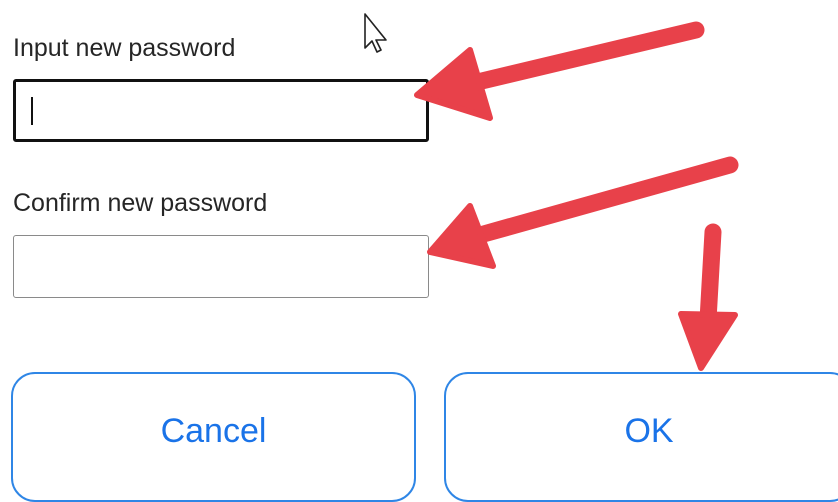 The image size is (838, 502). I want to click on ok-button: OK, so click(641, 437).